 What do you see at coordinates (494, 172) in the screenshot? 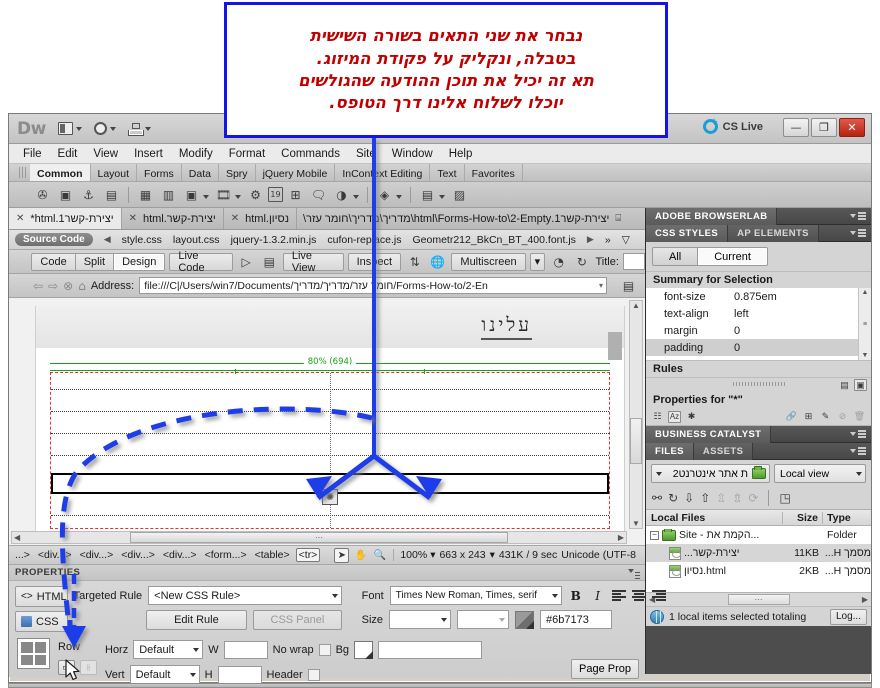
I see `insert-tab-favorites: Favorites` at bounding box center [494, 172].